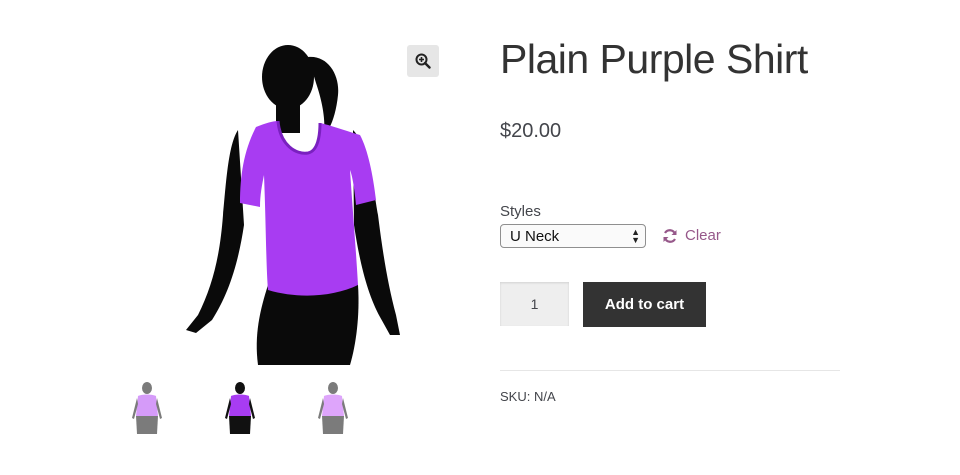 The width and height of the screenshot is (960, 475). I want to click on product-title: Plain Purple Shirt, so click(654, 59).